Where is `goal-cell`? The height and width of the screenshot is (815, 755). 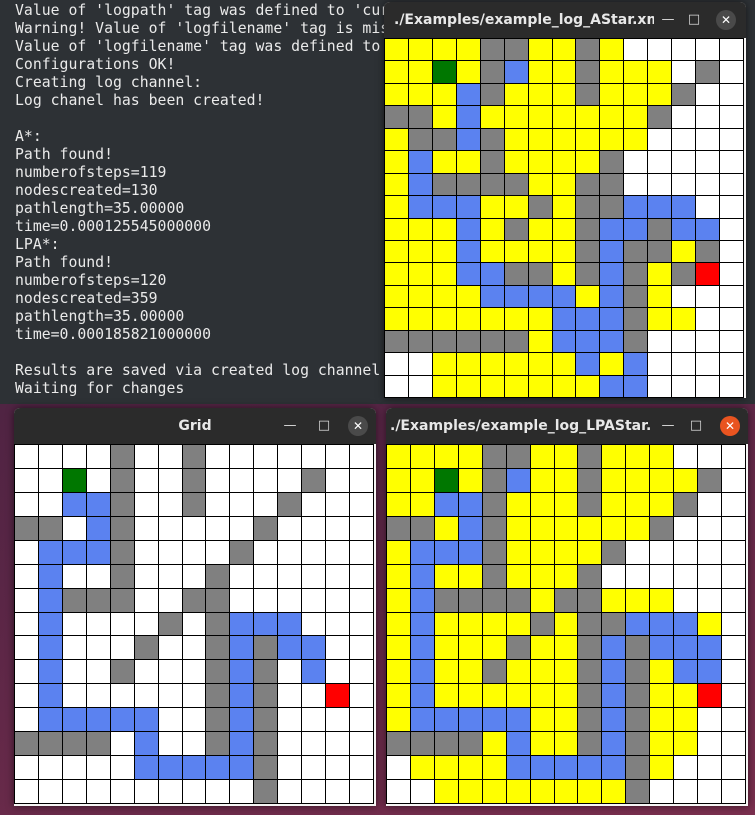 goal-cell is located at coordinates (338, 696).